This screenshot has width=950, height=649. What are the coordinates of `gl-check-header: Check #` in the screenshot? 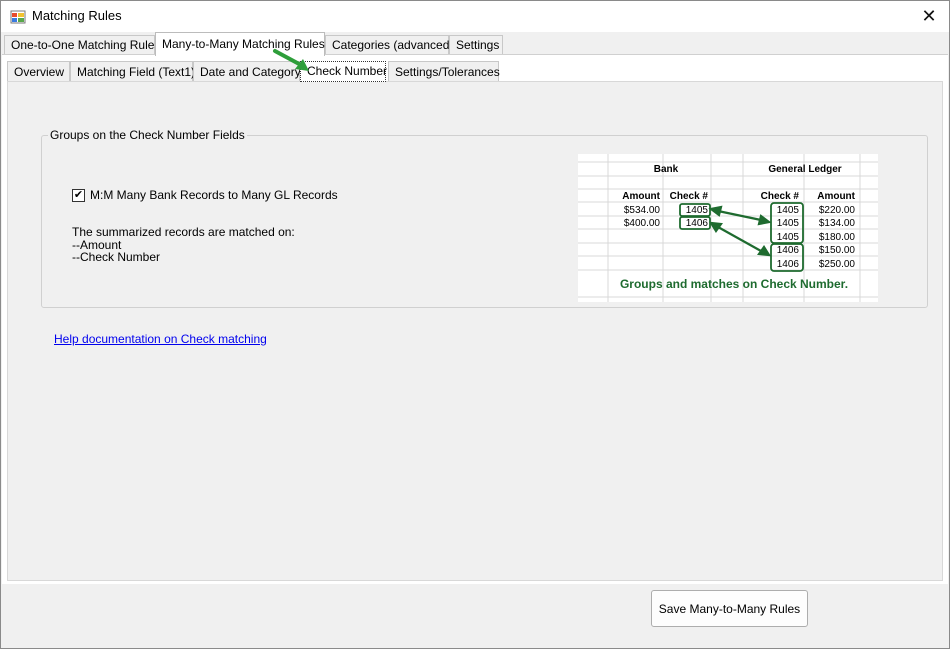 It's located at (780, 196).